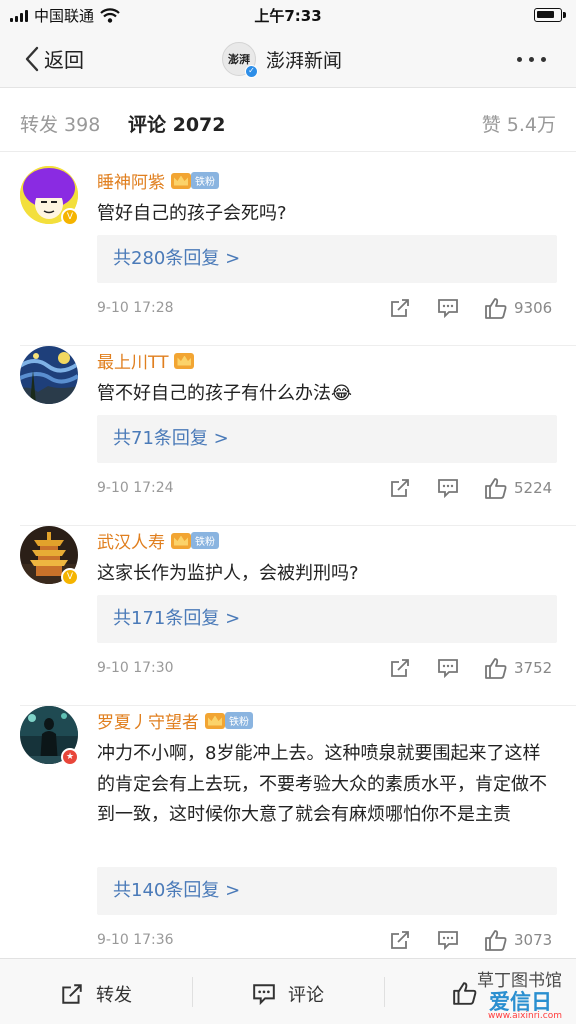 Image resolution: width=576 pixels, height=1024 pixels. What do you see at coordinates (225, 393) in the screenshot?
I see `comment-text: 管不好自己的孩子有什么办法😂` at bounding box center [225, 393].